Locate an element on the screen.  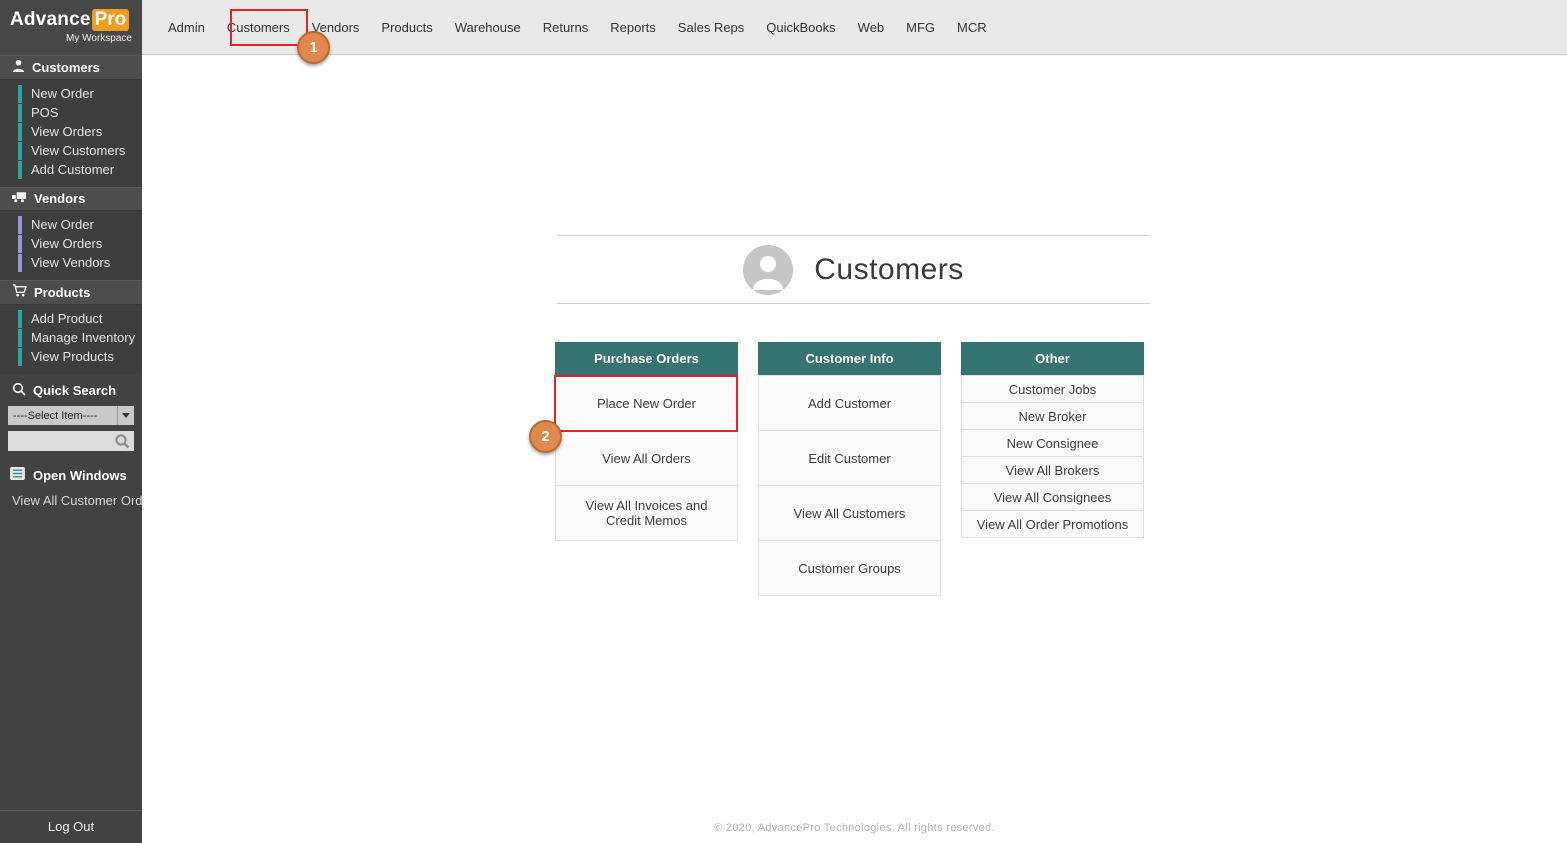
header-divider-bottom is located at coordinates (853, 303).